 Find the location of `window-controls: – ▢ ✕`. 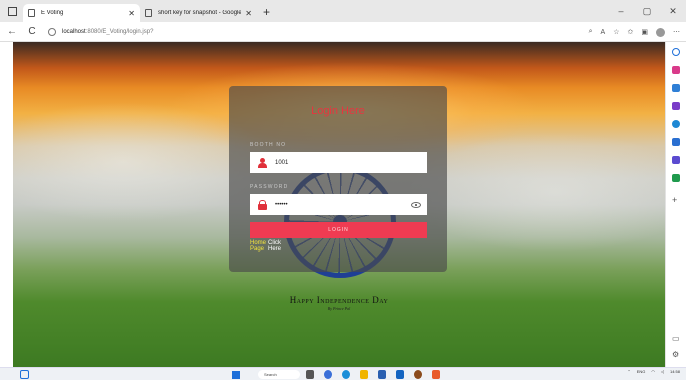

window-controls: – ▢ ✕ is located at coordinates (647, 11).